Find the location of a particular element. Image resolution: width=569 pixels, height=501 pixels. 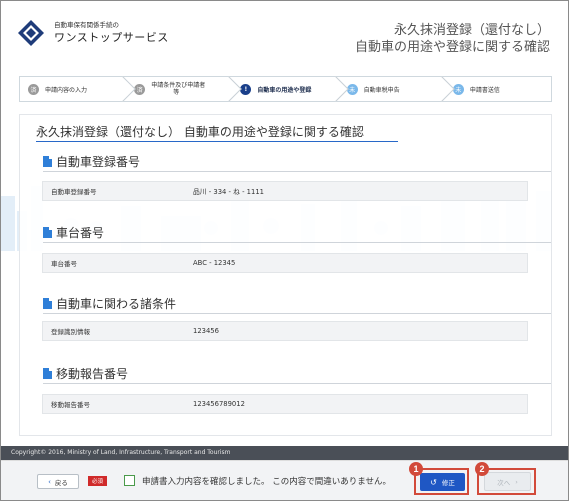

step-current-icon: ! is located at coordinates (246, 89).